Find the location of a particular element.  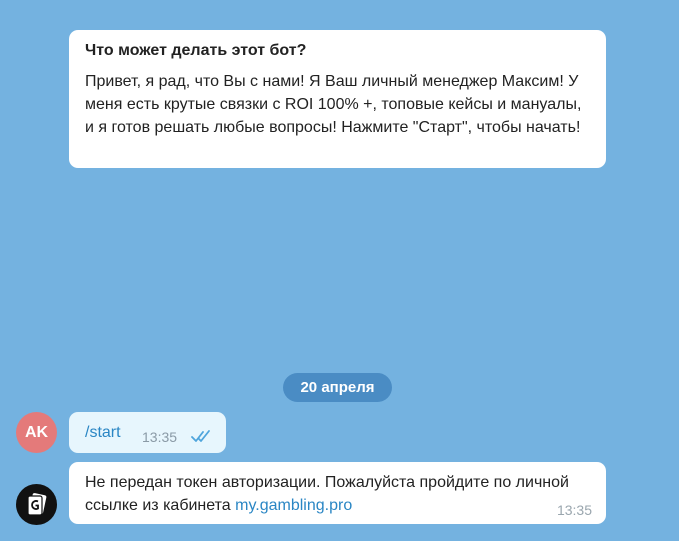

bot-avatar is located at coordinates (36, 504).